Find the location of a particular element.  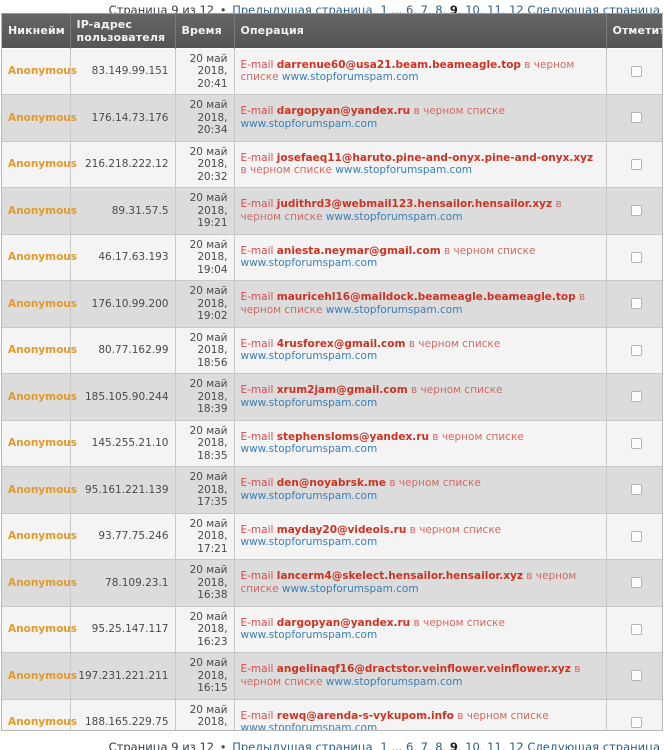

email-link: 4rusforex@gmail.com is located at coordinates (341, 344).